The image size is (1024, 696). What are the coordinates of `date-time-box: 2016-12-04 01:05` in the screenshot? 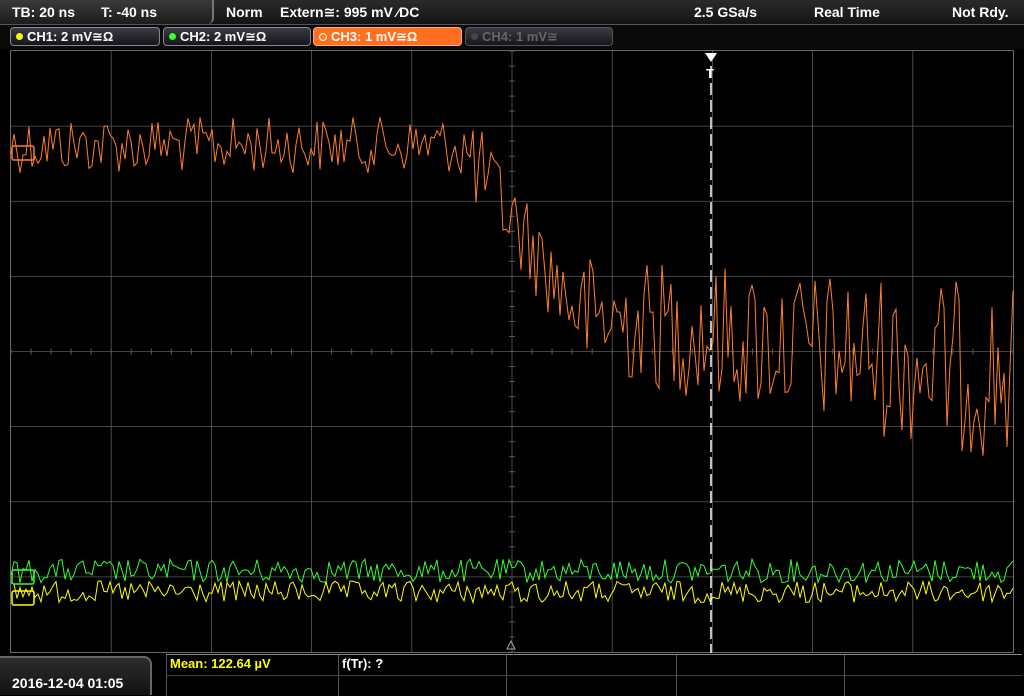 It's located at (76, 675).